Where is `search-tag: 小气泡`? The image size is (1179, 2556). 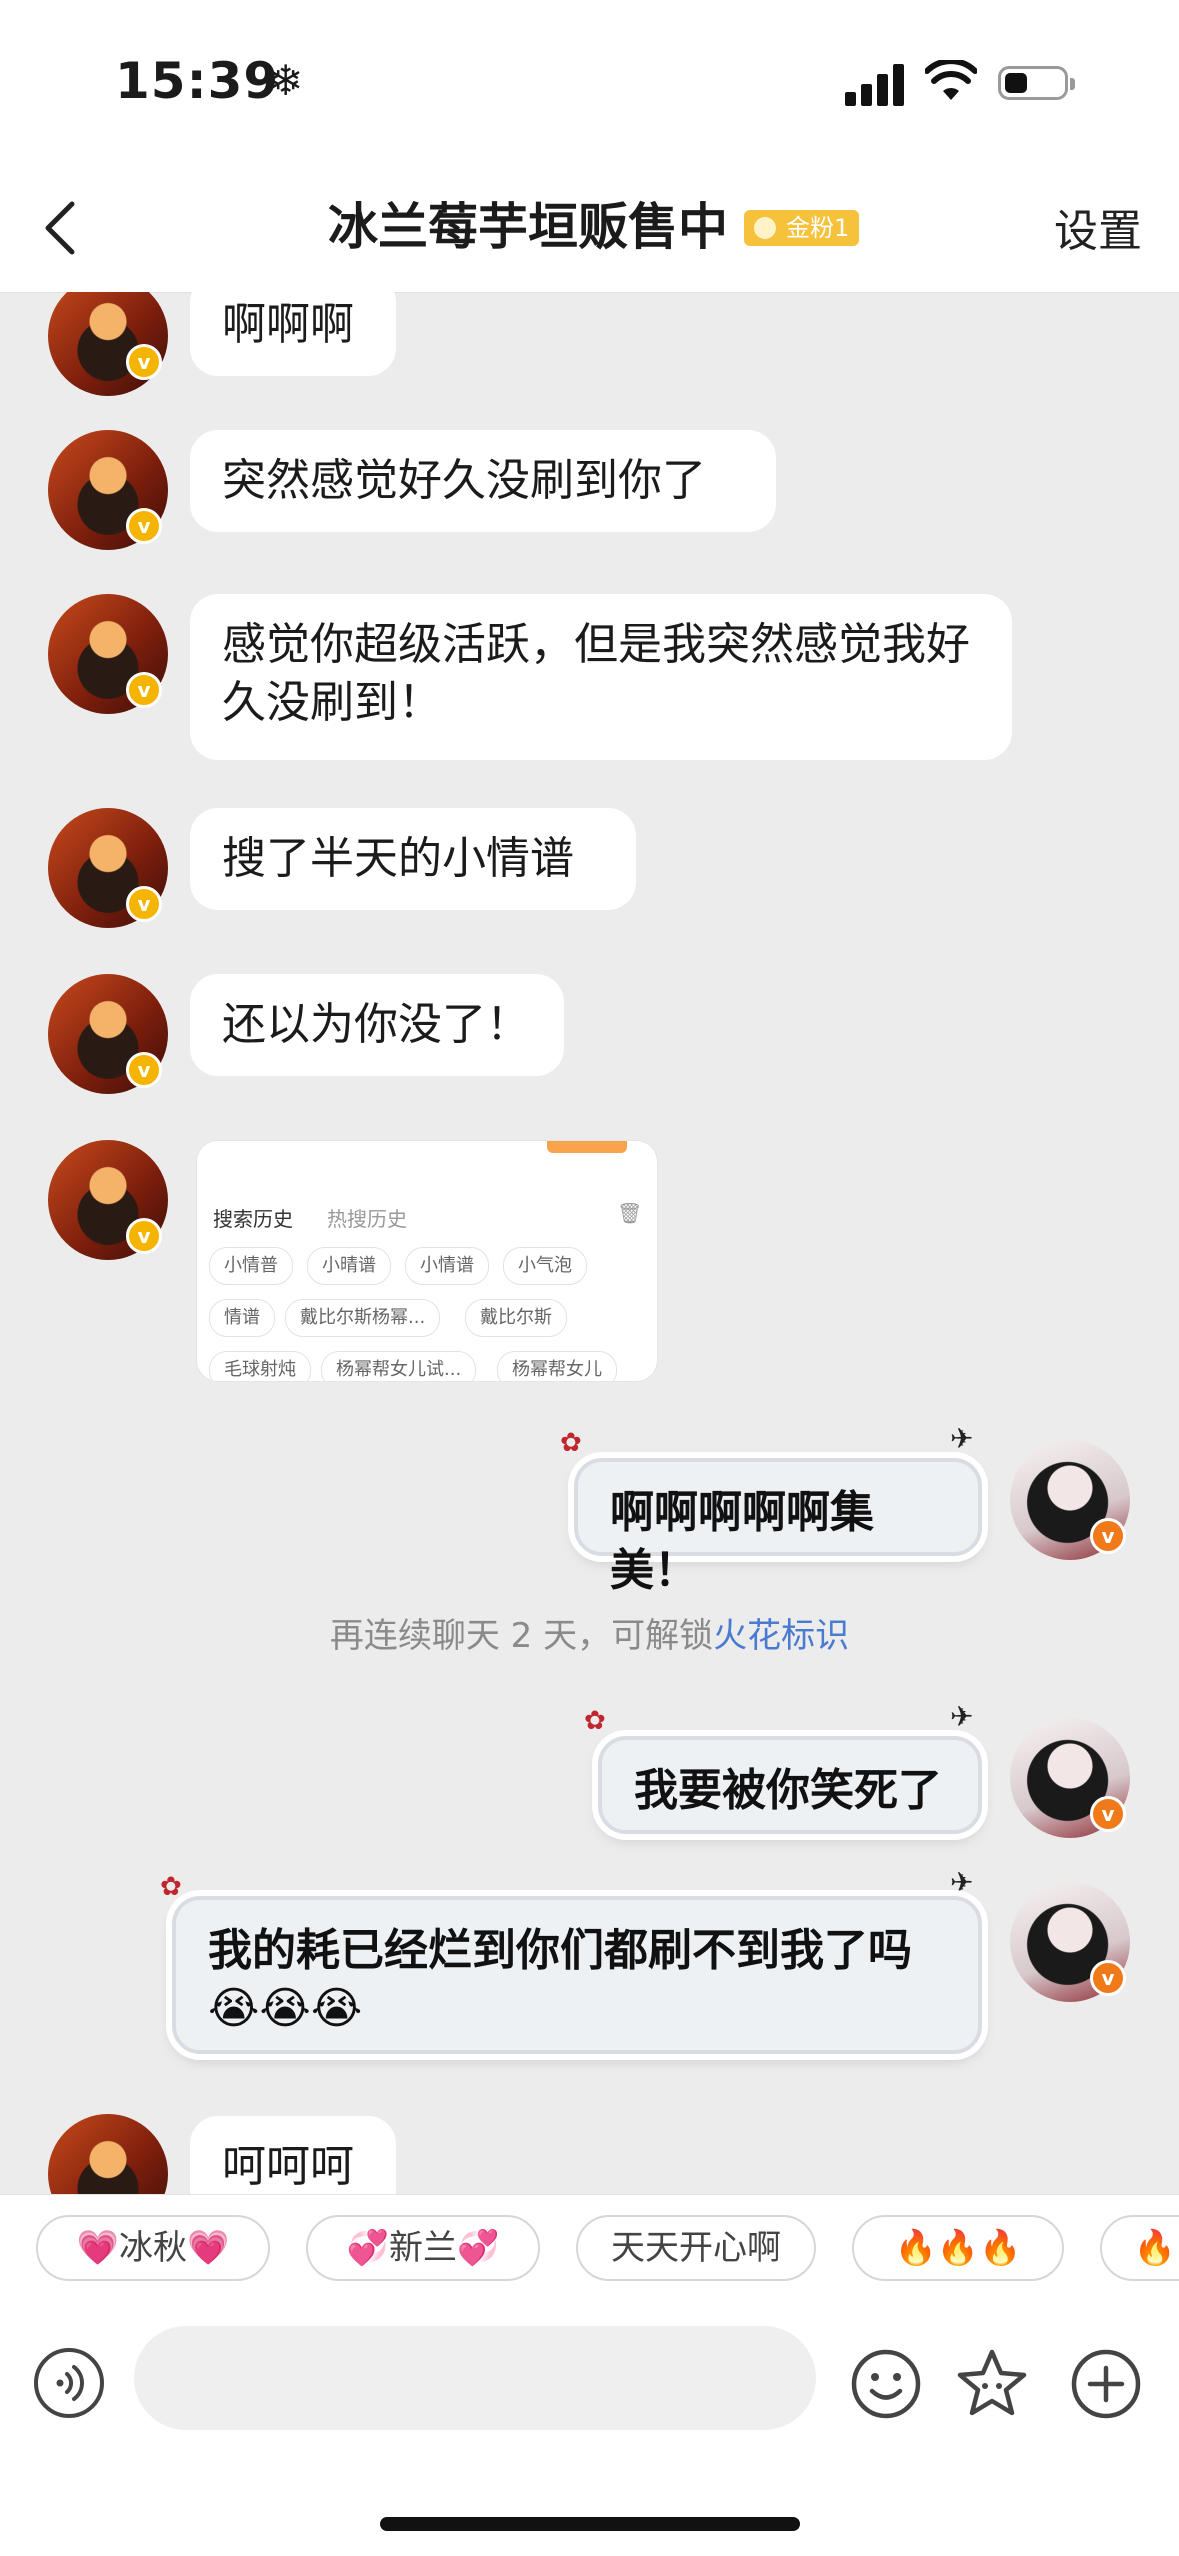
search-tag: 小气泡 is located at coordinates (545, 1266).